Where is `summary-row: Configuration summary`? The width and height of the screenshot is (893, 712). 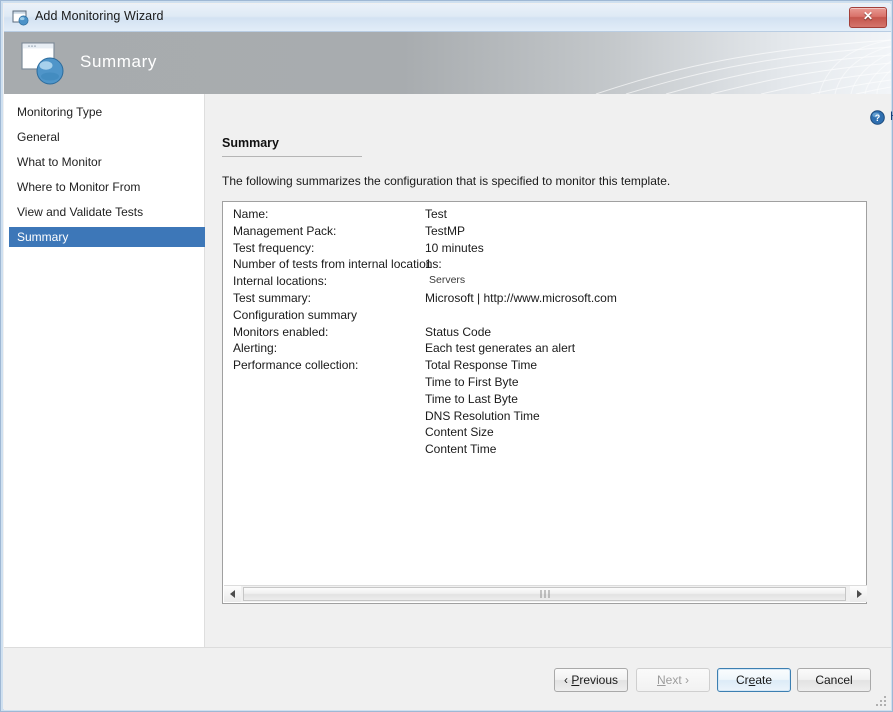
summary-row: Configuration summary is located at coordinates (544, 316).